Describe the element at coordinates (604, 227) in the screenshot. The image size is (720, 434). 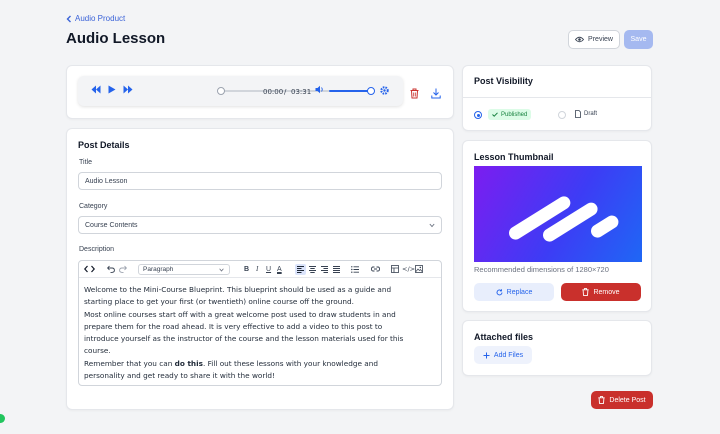
I see `logo-stroke` at that location.